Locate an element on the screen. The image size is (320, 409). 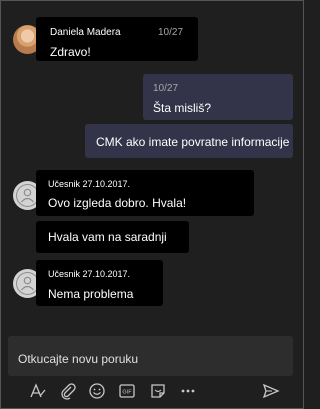
format-icon is located at coordinates (38, 391).